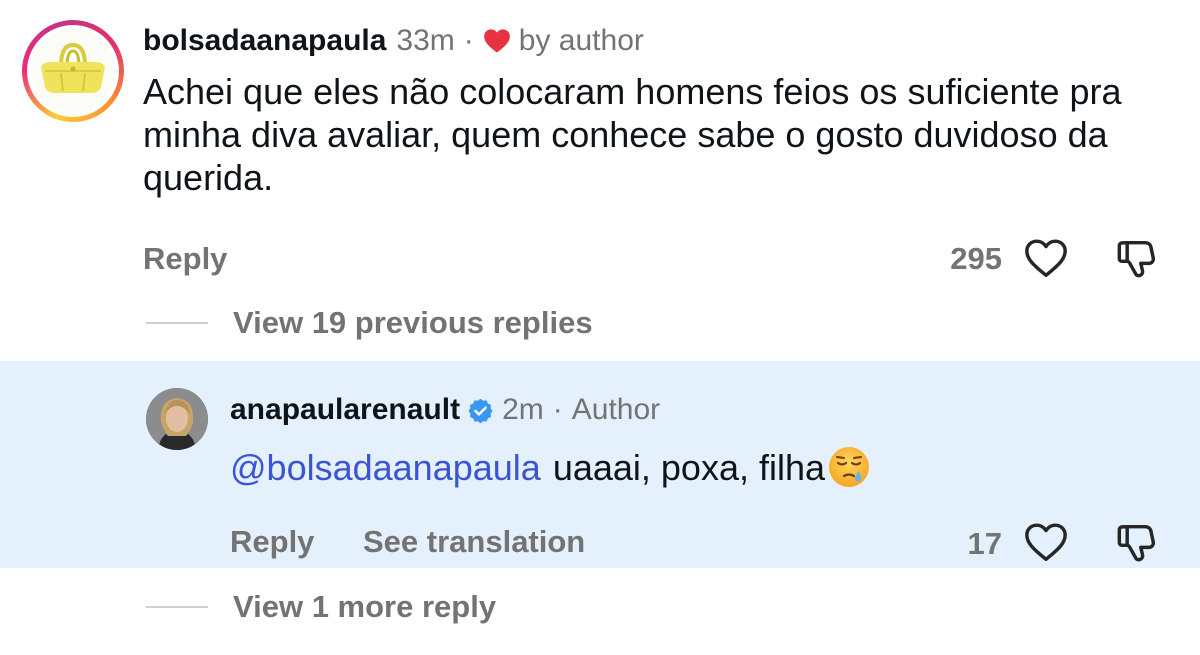 Image resolution: width=1200 pixels, height=655 pixels. I want to click on handbag-avatar-icon, so click(73, 71).